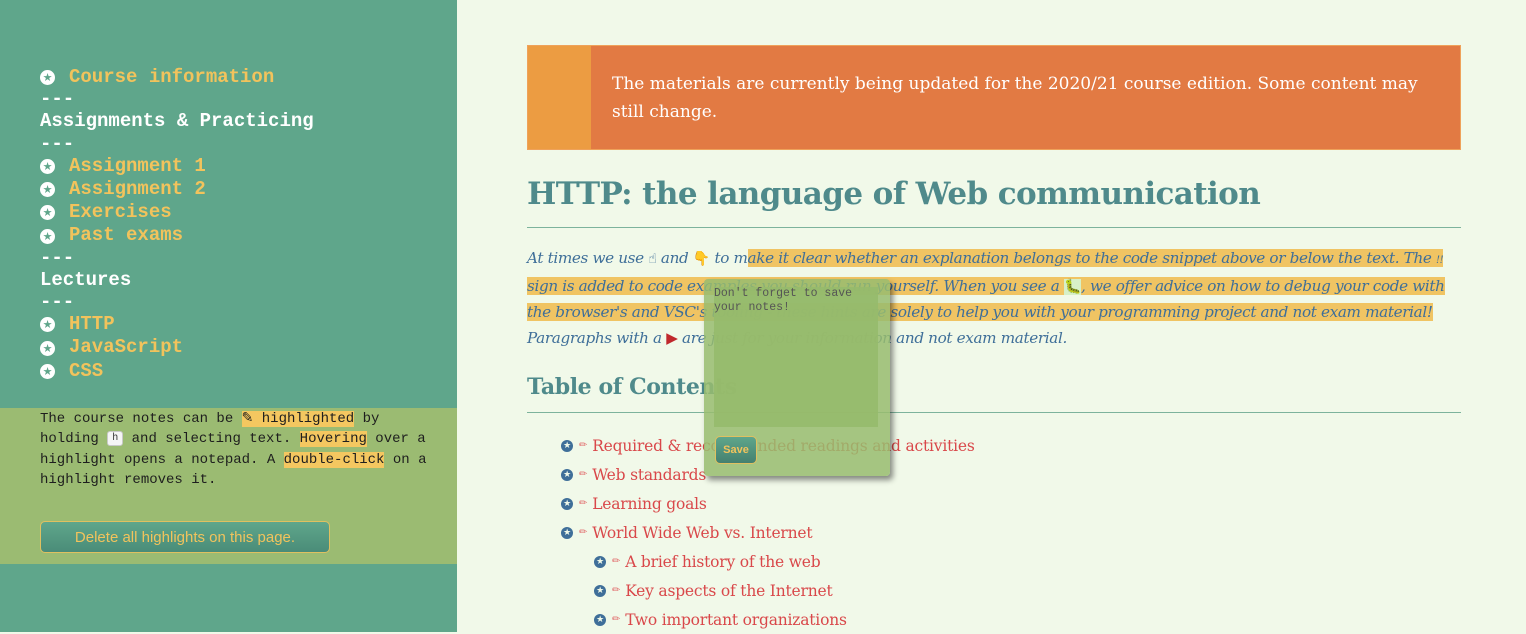 The image size is (1526, 634). What do you see at coordinates (137, 166) in the screenshot?
I see `sidebar-link: Assignment 1` at bounding box center [137, 166].